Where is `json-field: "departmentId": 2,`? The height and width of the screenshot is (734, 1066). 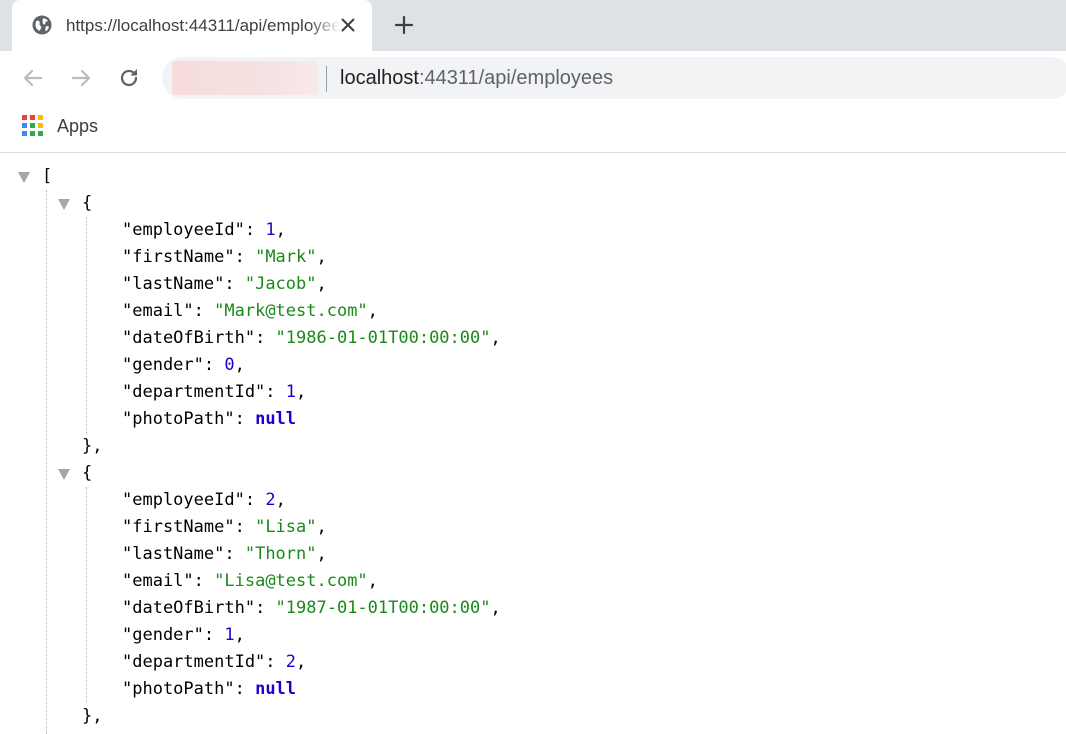
json-field: "departmentId": 2, is located at coordinates (214, 662).